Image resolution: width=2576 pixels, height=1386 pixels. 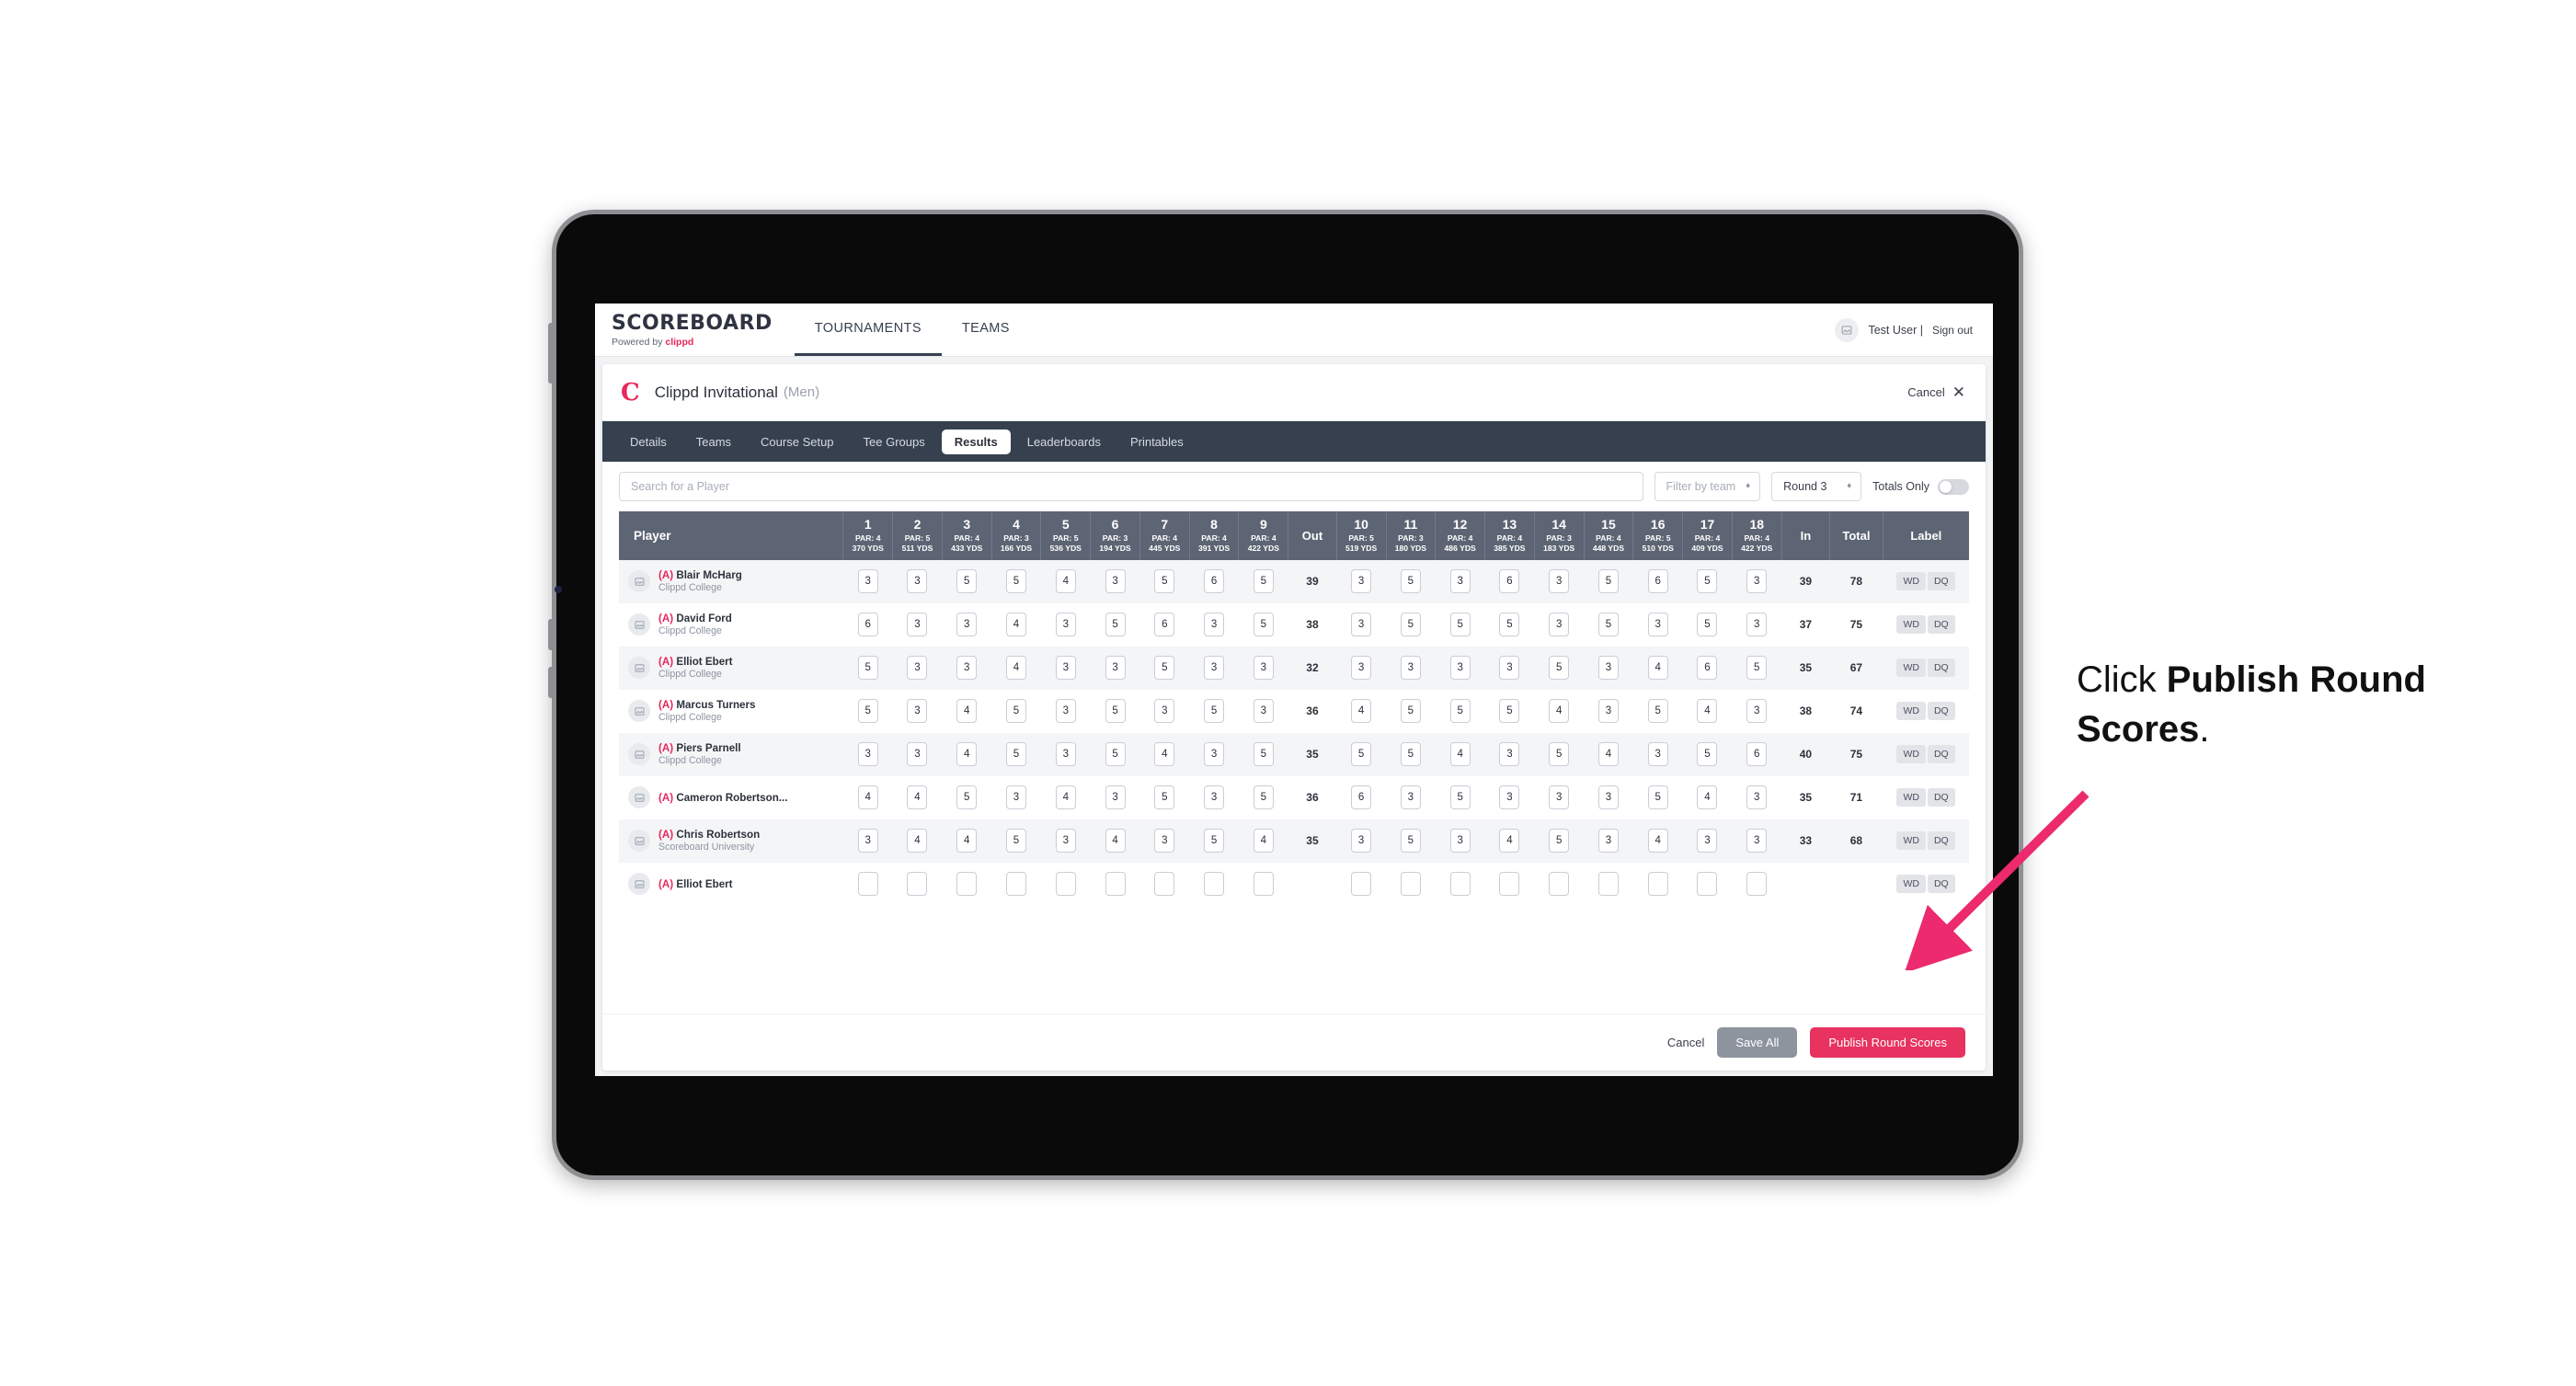 I want to click on score-cell-hole-6: 5, so click(x=1115, y=711).